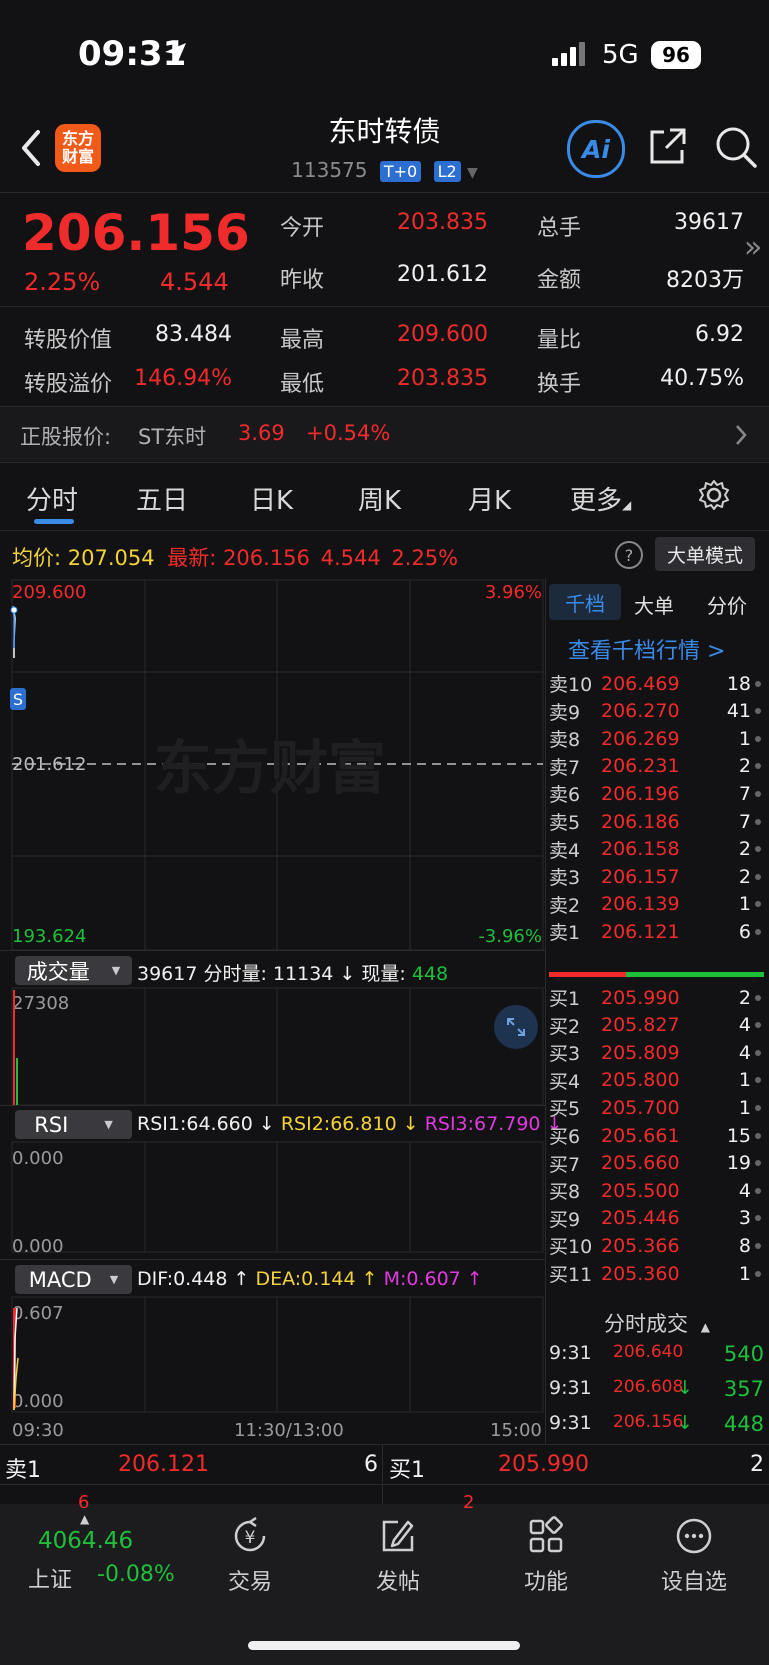  Describe the element at coordinates (656, 1107) in the screenshot. I see `bid-row: 买5 205.700 1` at that location.